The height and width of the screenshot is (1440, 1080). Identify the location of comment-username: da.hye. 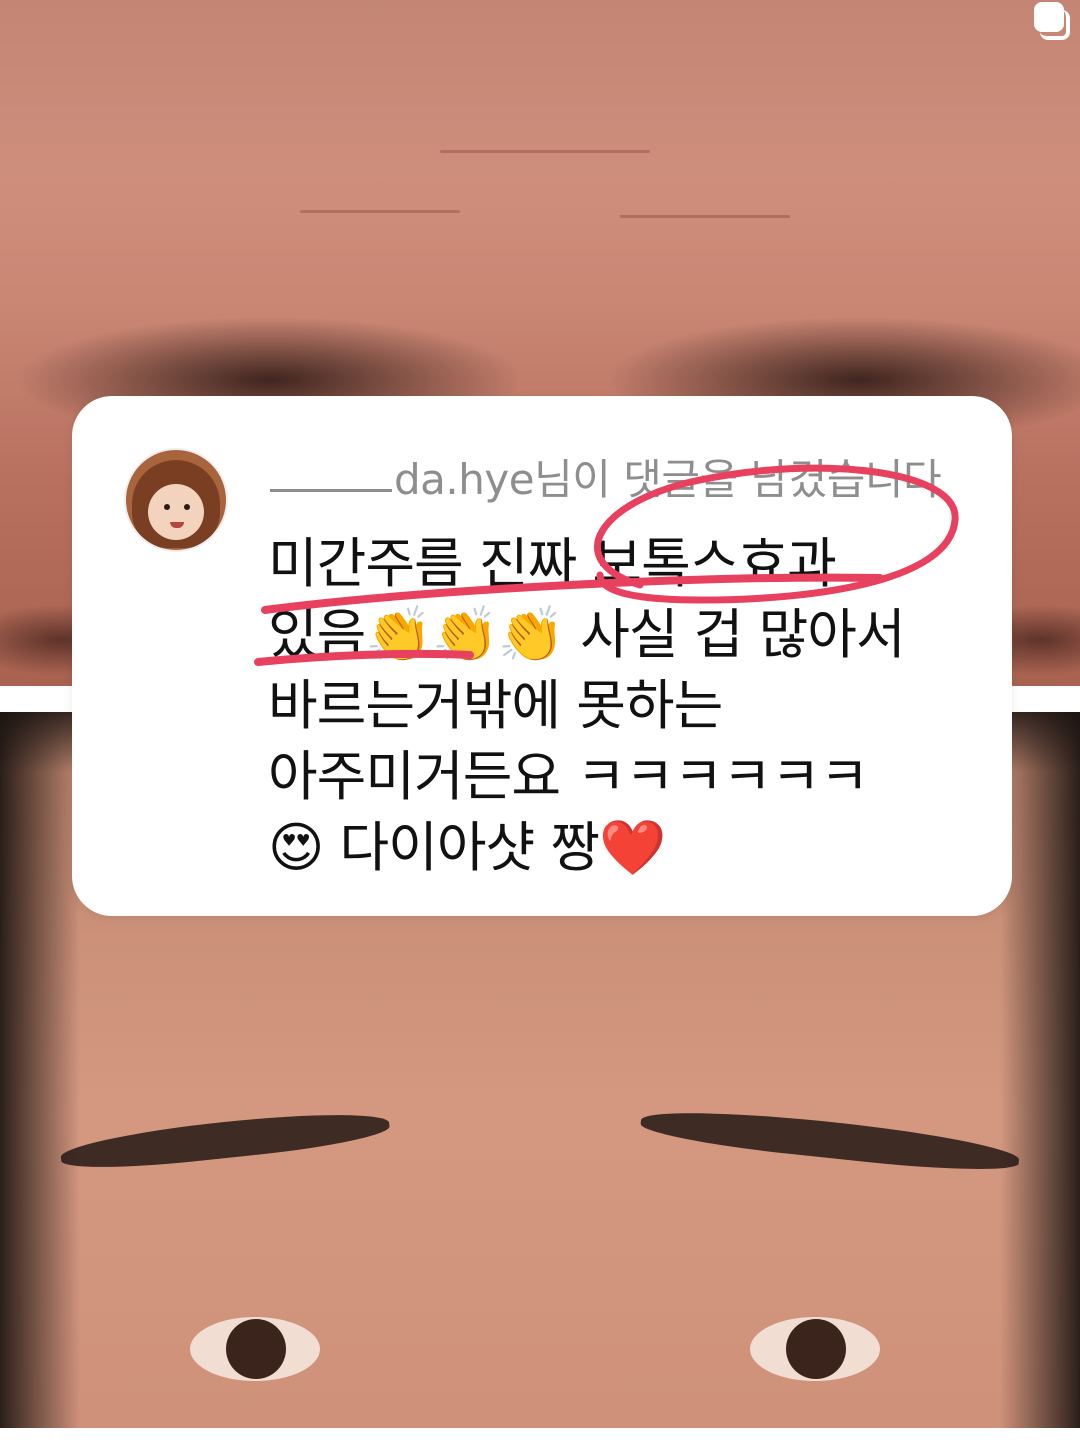
(464, 479).